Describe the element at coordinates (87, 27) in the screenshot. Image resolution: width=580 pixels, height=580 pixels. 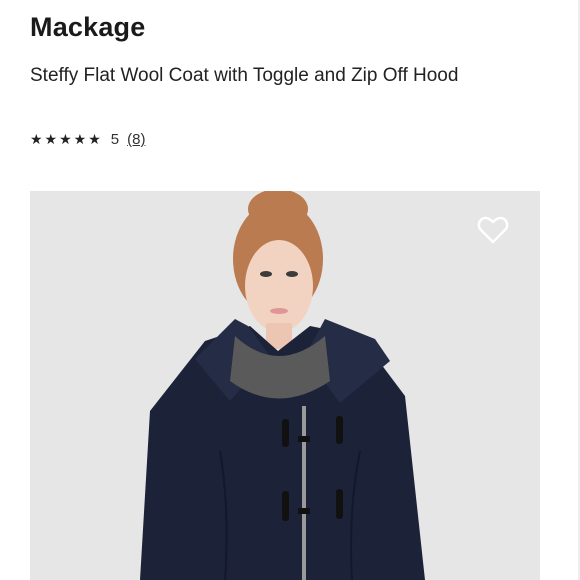
I see `brand-name: Mackage` at that location.